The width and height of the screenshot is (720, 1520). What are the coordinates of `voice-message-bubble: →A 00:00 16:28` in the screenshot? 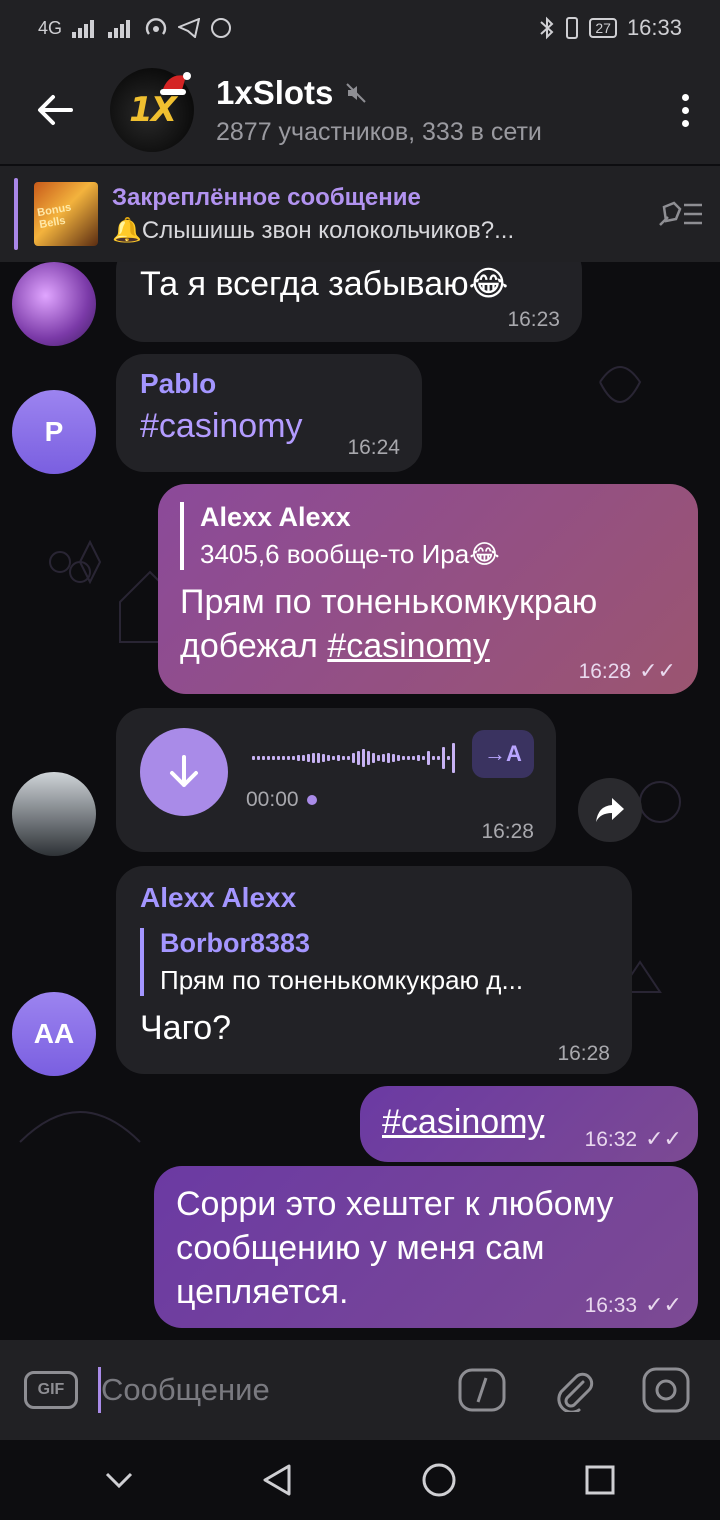 It's located at (336, 780).